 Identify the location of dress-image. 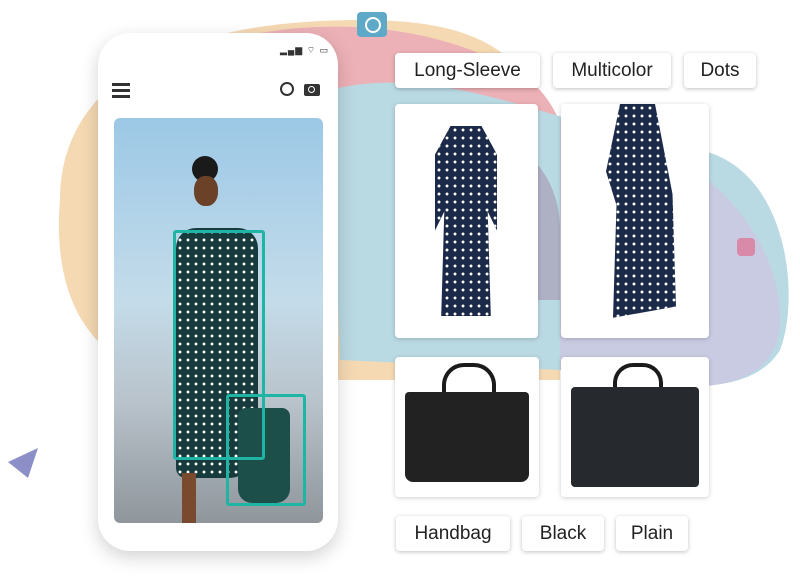
(466, 221).